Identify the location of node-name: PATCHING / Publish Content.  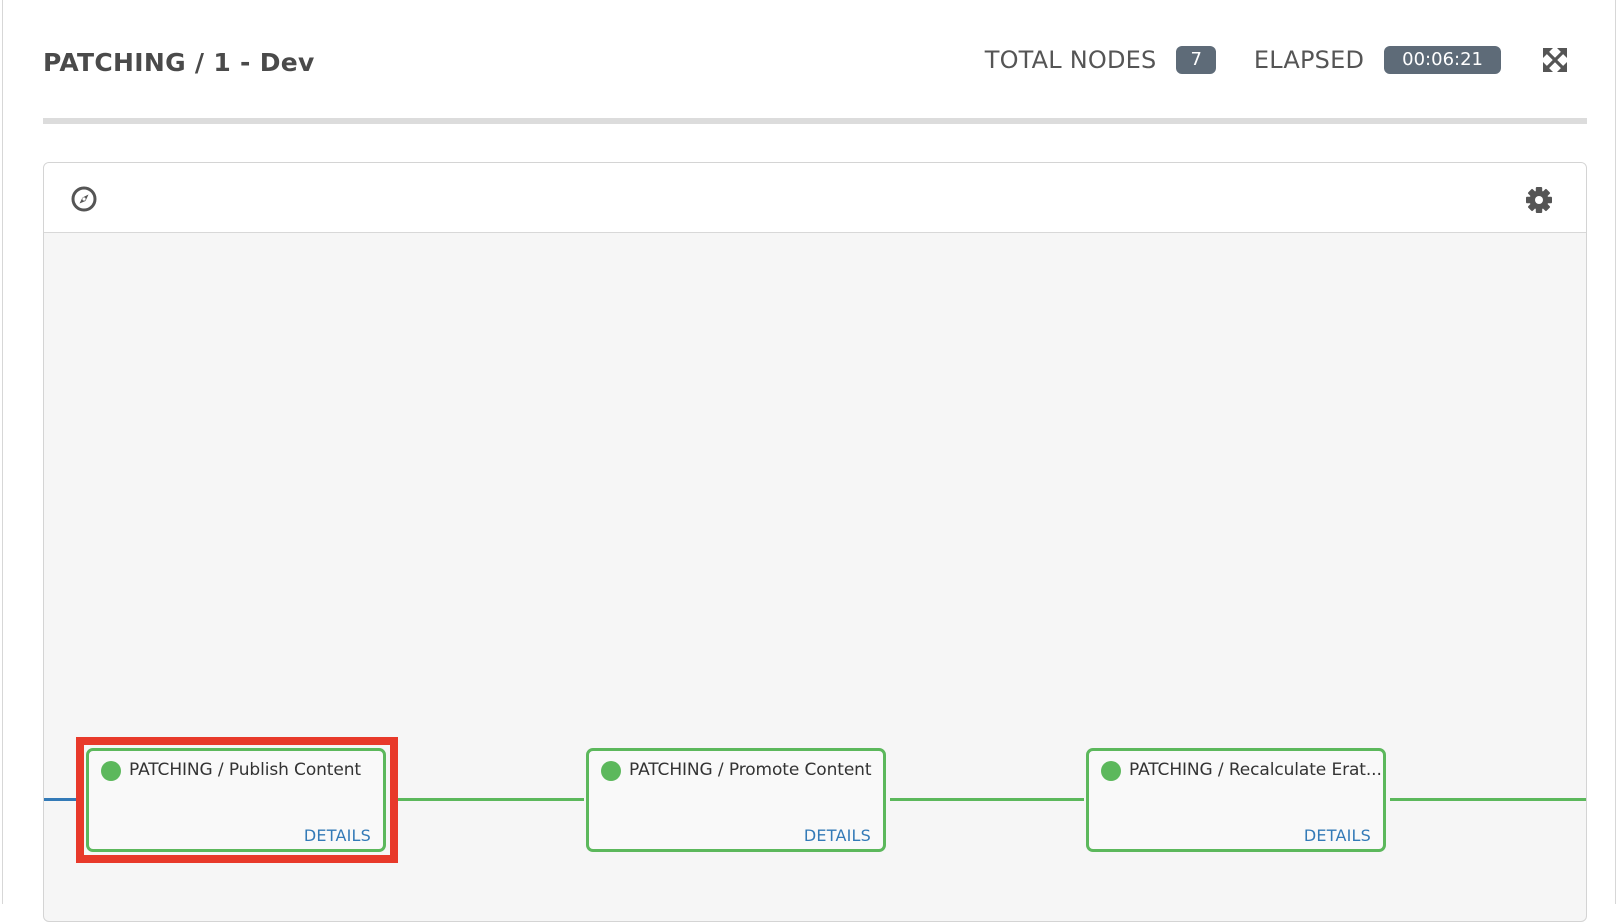
(245, 770).